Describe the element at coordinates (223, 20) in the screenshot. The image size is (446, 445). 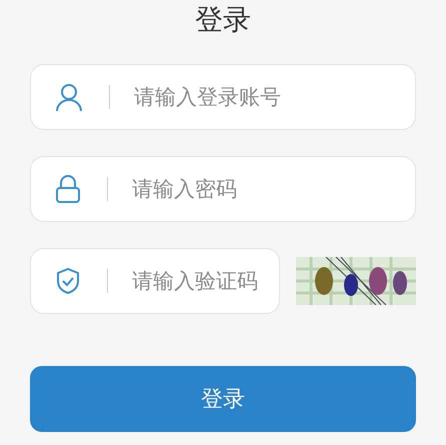
I see `page-title: 登录` at that location.